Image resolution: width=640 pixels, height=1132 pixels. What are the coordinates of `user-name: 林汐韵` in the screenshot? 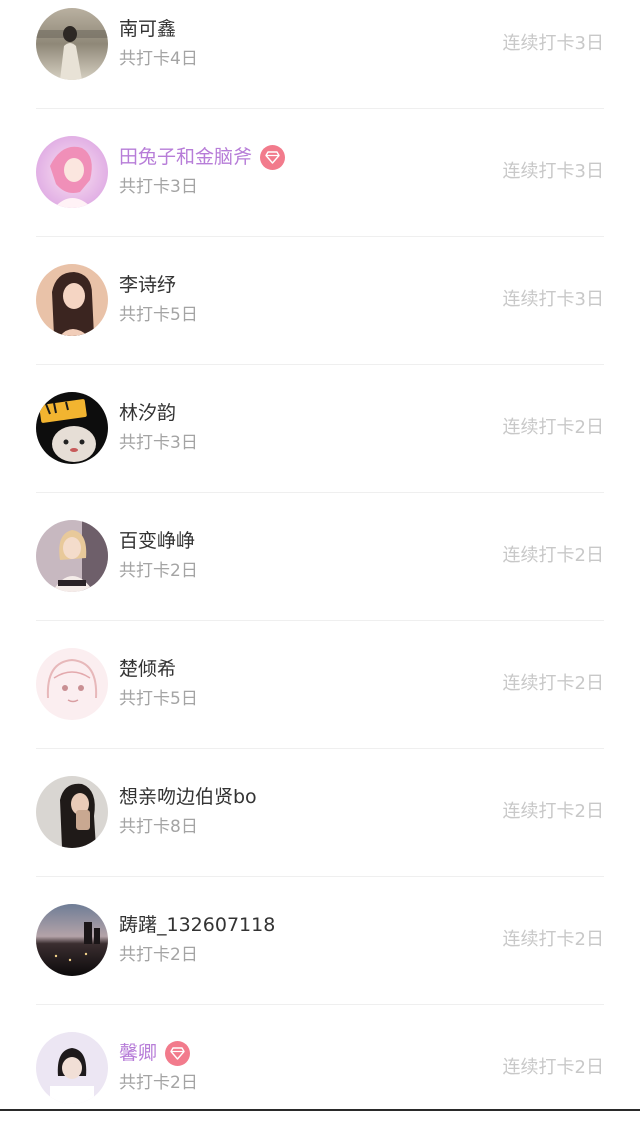 It's located at (147, 413).